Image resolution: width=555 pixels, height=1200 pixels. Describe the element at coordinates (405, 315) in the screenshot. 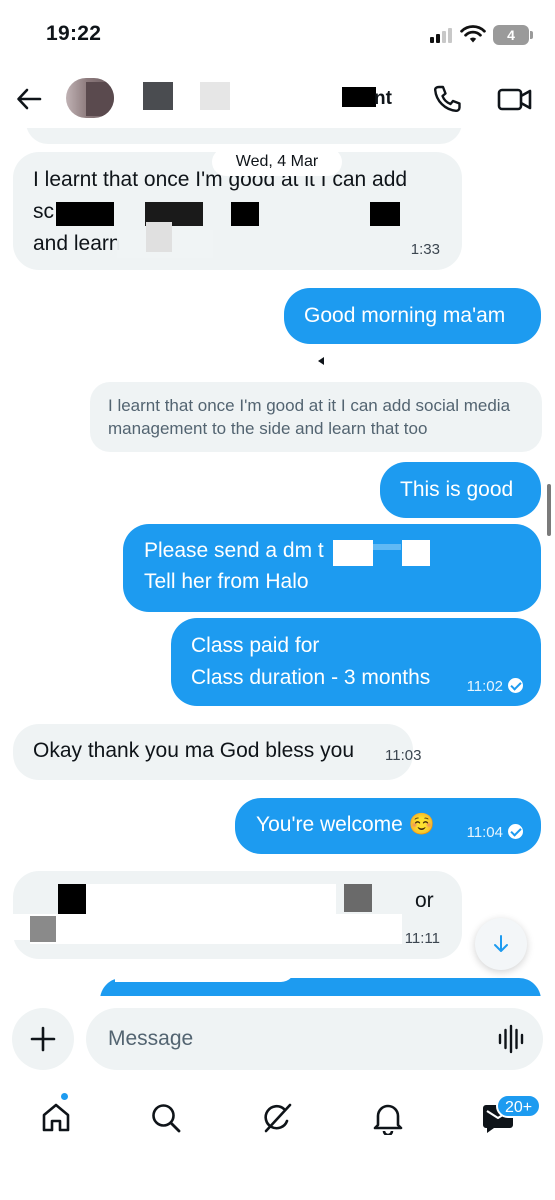

I see `message-text: Good morning ma'am` at that location.